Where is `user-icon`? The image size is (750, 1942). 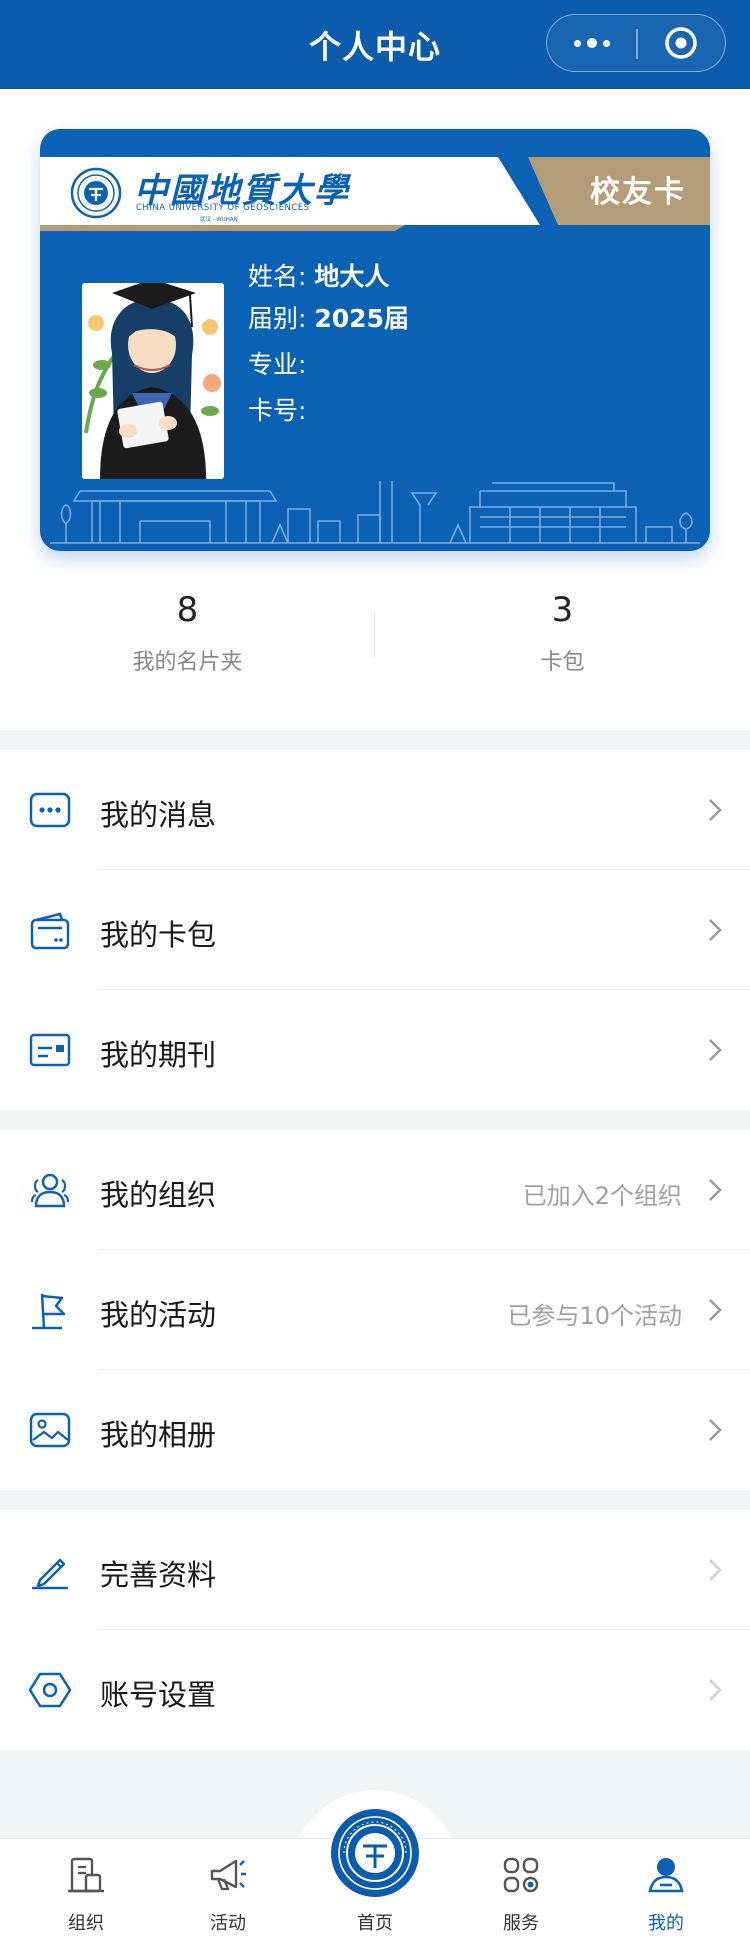 user-icon is located at coordinates (666, 1875).